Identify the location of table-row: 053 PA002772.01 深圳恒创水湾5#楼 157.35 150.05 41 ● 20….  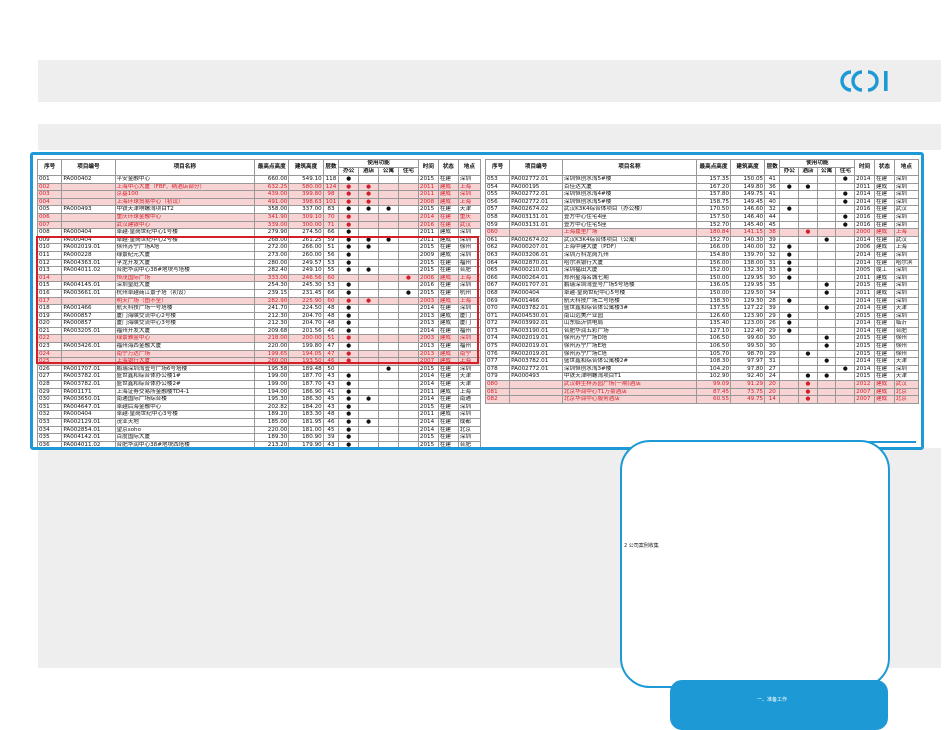
(702, 179).